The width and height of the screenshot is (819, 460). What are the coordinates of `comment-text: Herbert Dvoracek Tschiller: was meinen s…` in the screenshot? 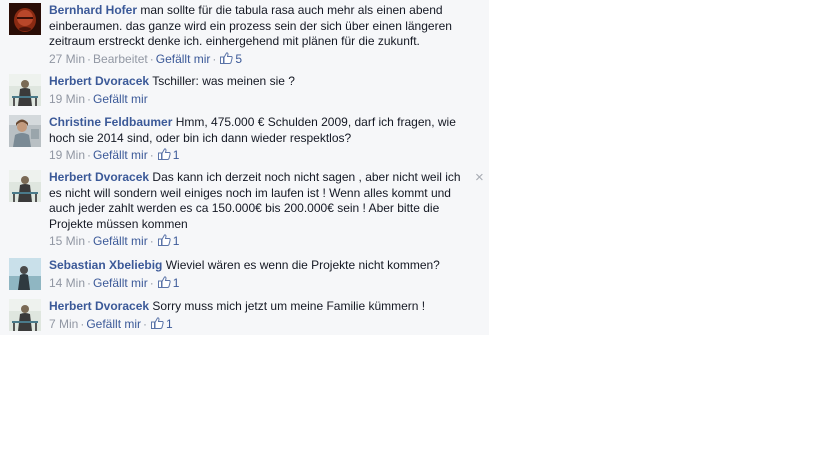 It's located at (259, 82).